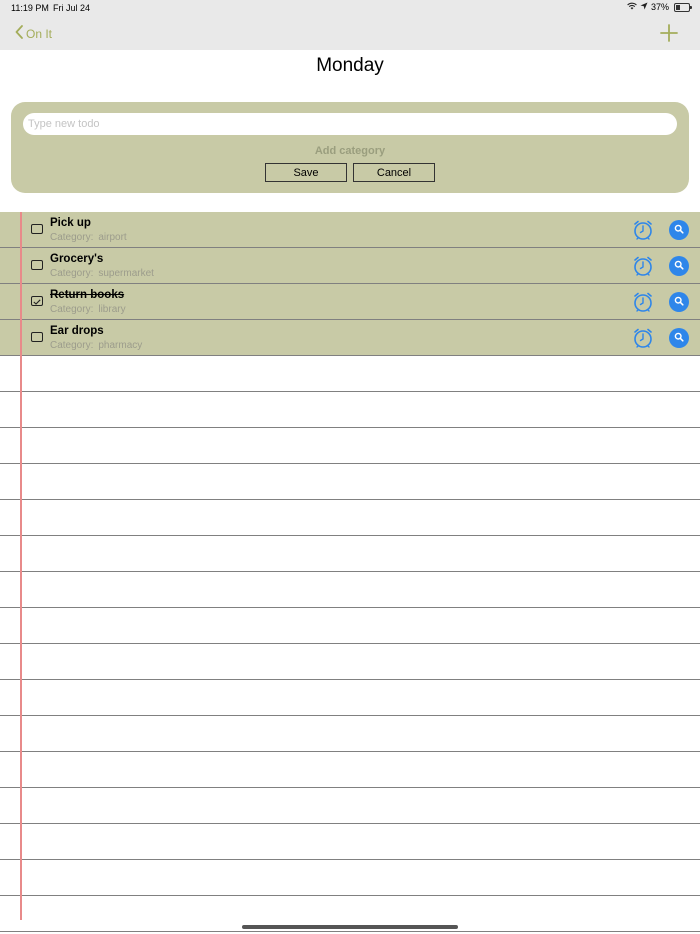 The height and width of the screenshot is (934, 700). Describe the element at coordinates (350, 124) in the screenshot. I see `new-todo-input` at that location.